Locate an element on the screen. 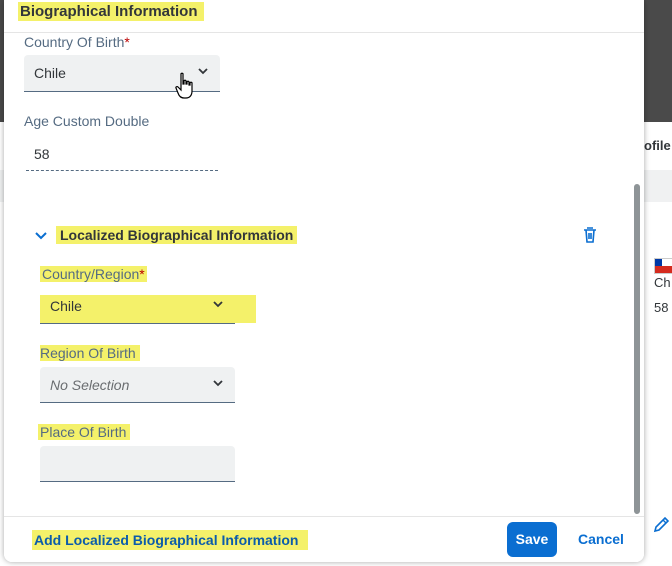 This screenshot has width=672, height=566. country-region-label: Country/Region* is located at coordinates (93, 274).